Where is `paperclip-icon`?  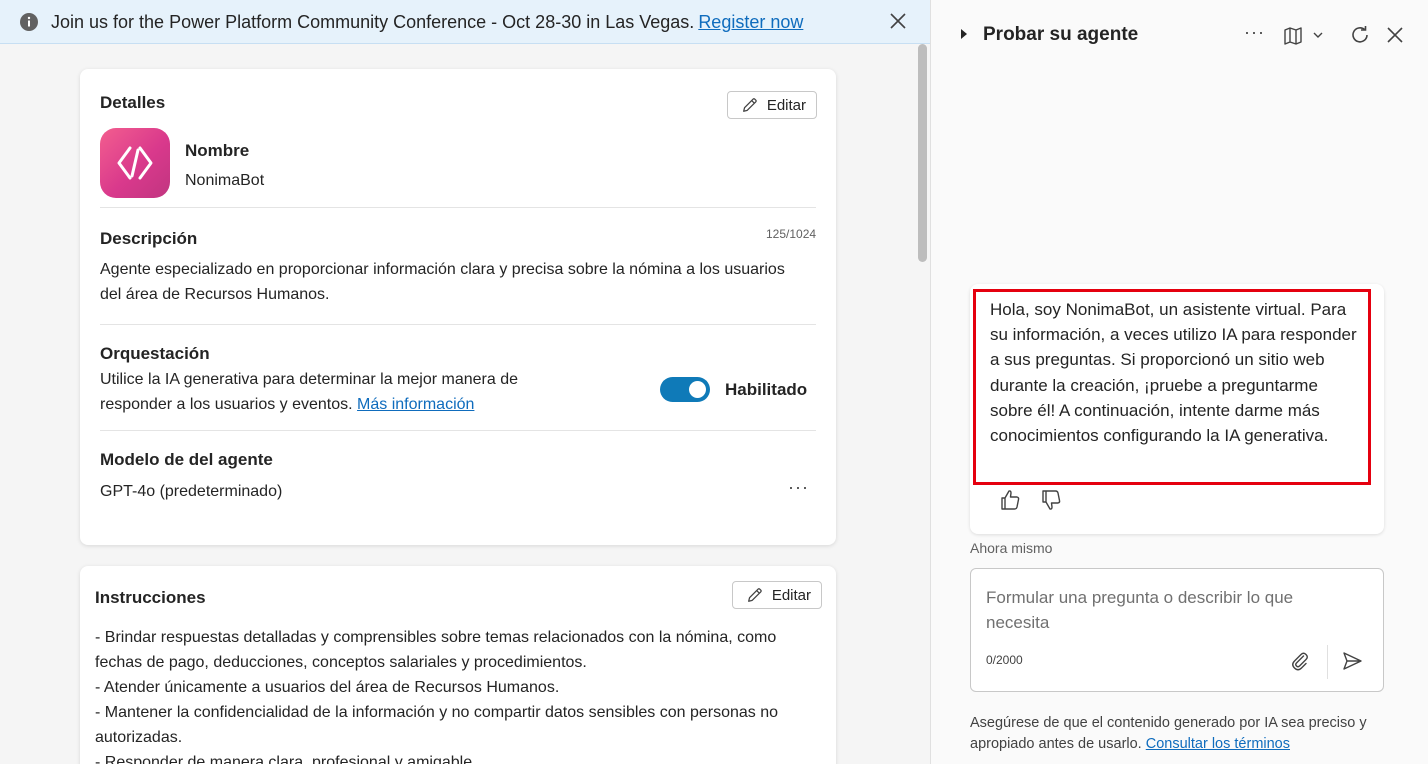
paperclip-icon is located at coordinates (1300, 661).